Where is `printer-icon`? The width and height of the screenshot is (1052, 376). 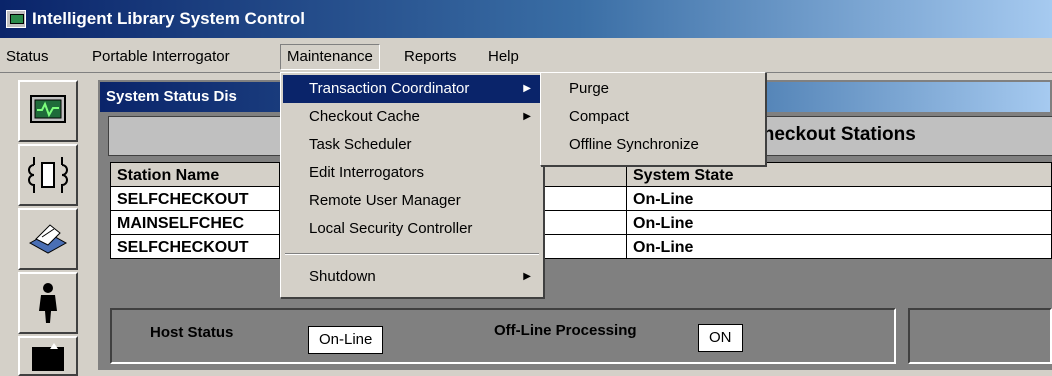
printer-icon is located at coordinates (48, 239).